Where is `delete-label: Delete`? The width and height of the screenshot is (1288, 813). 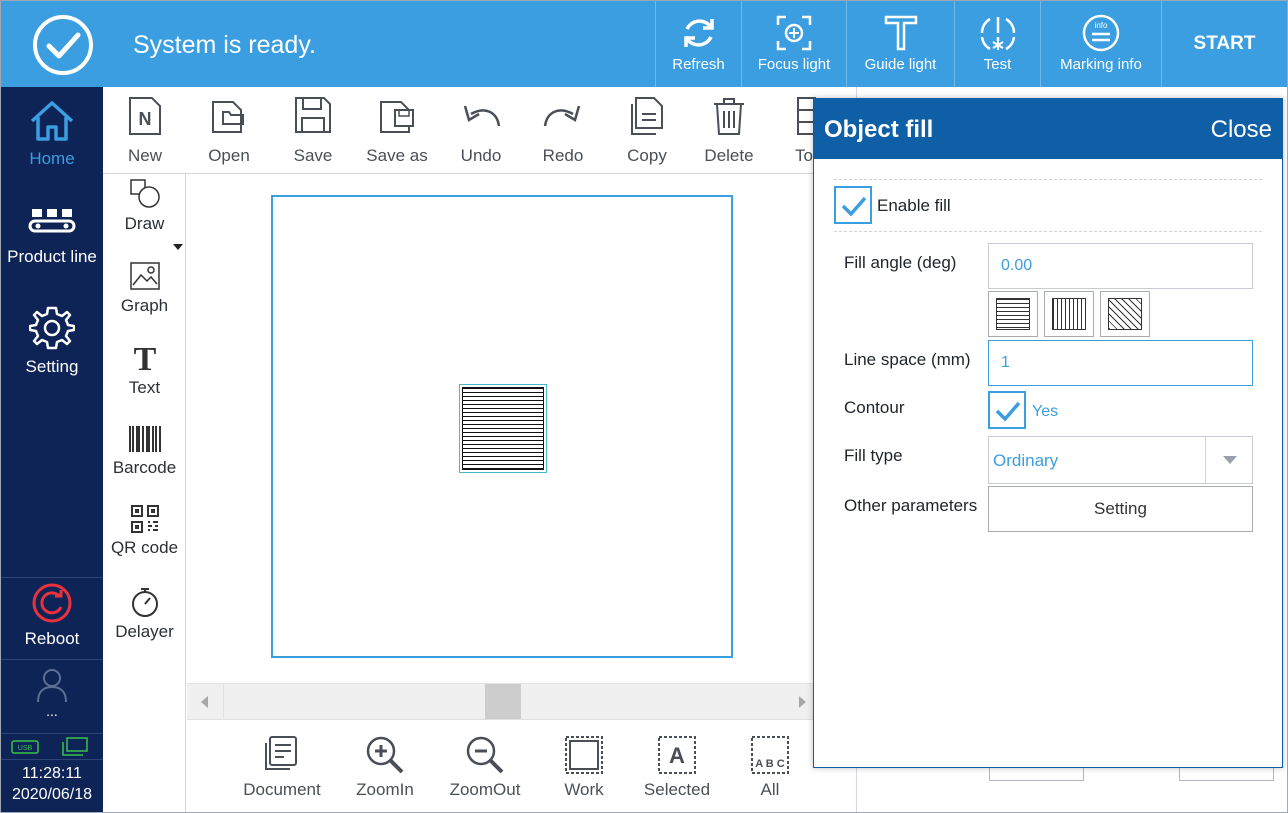 delete-label: Delete is located at coordinates (729, 155).